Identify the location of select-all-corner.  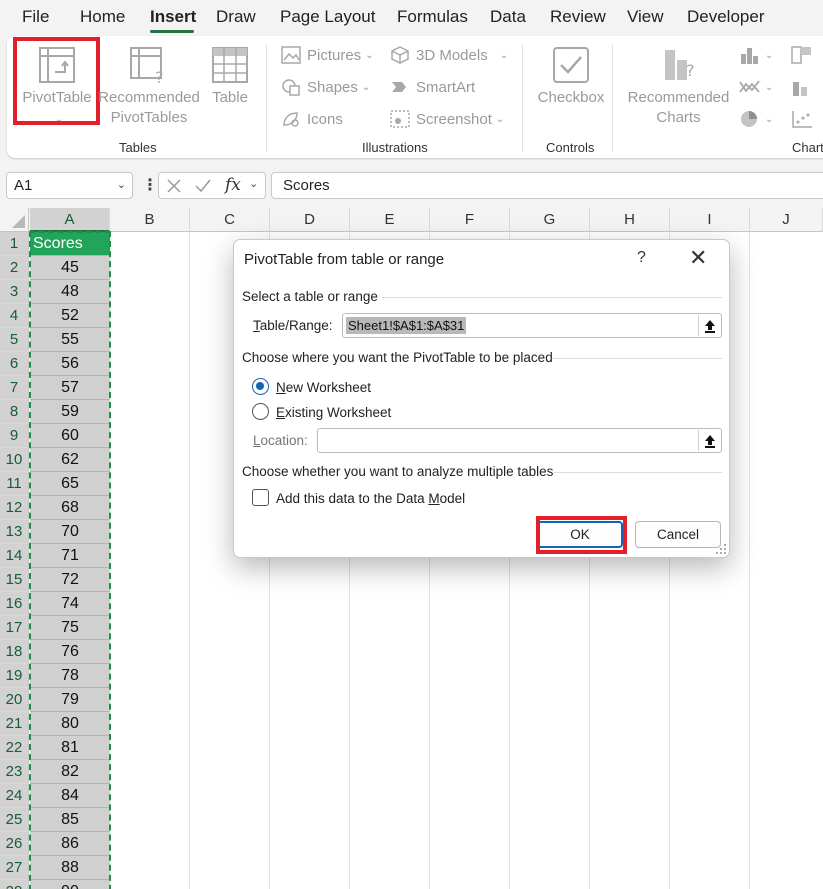
(14, 220).